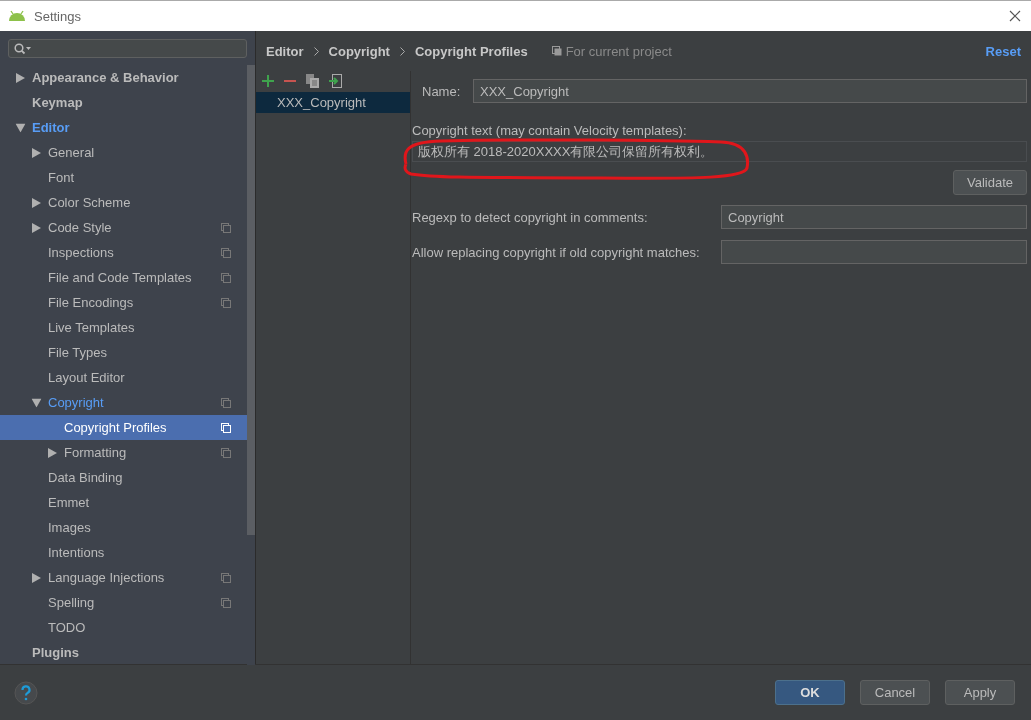 The height and width of the screenshot is (720, 1031). Describe the element at coordinates (23, 48) in the screenshot. I see `search-icon` at that location.